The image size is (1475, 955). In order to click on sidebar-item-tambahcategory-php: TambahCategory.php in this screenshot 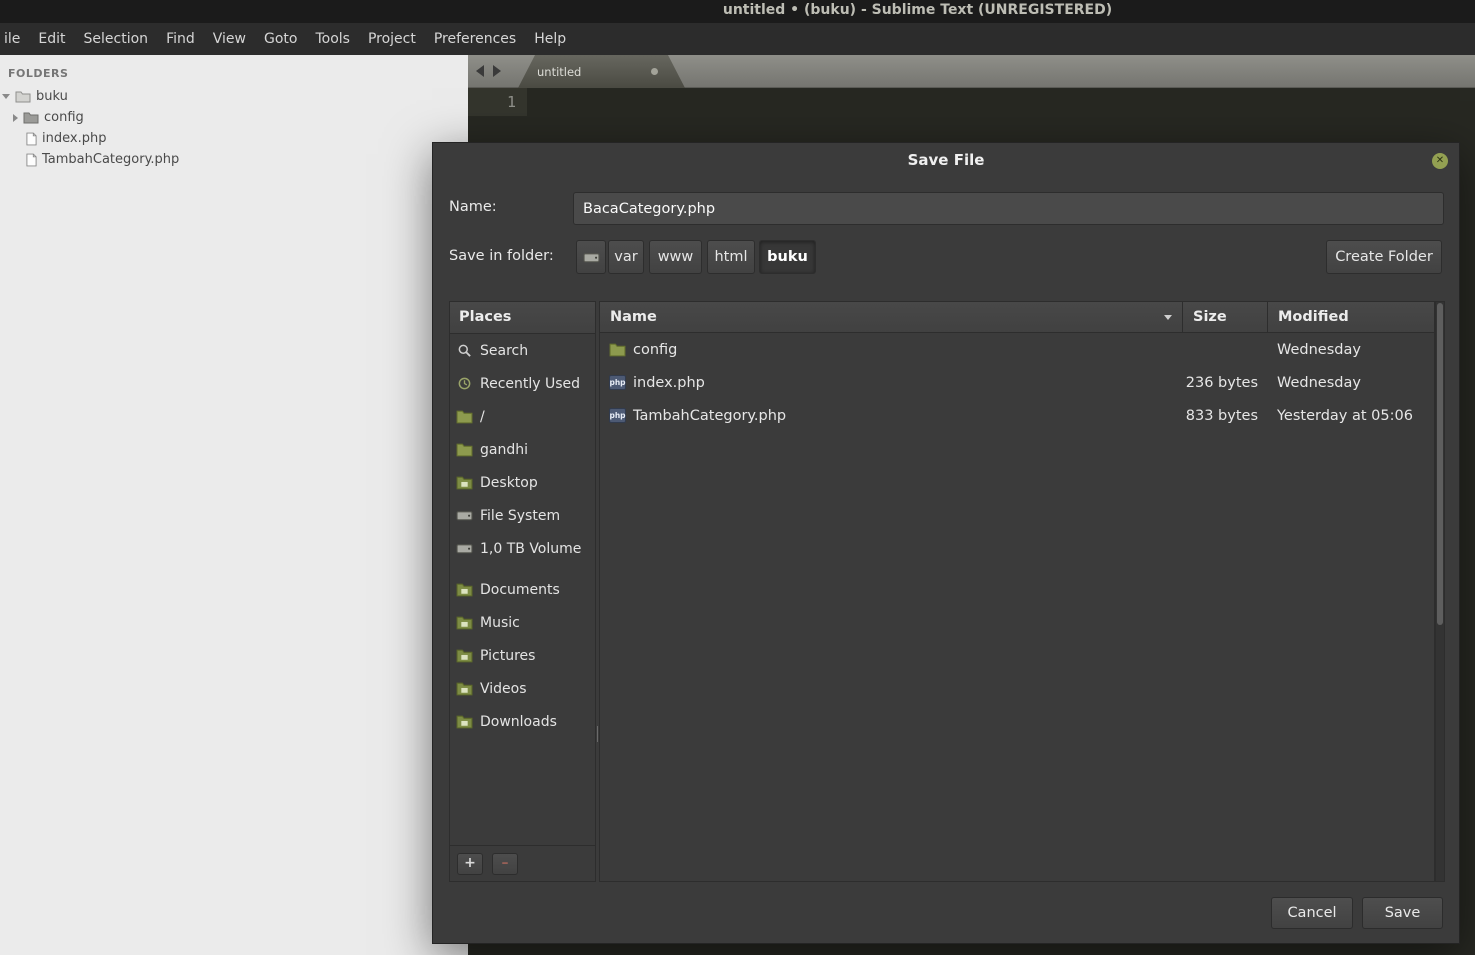, I will do `click(234, 159)`.